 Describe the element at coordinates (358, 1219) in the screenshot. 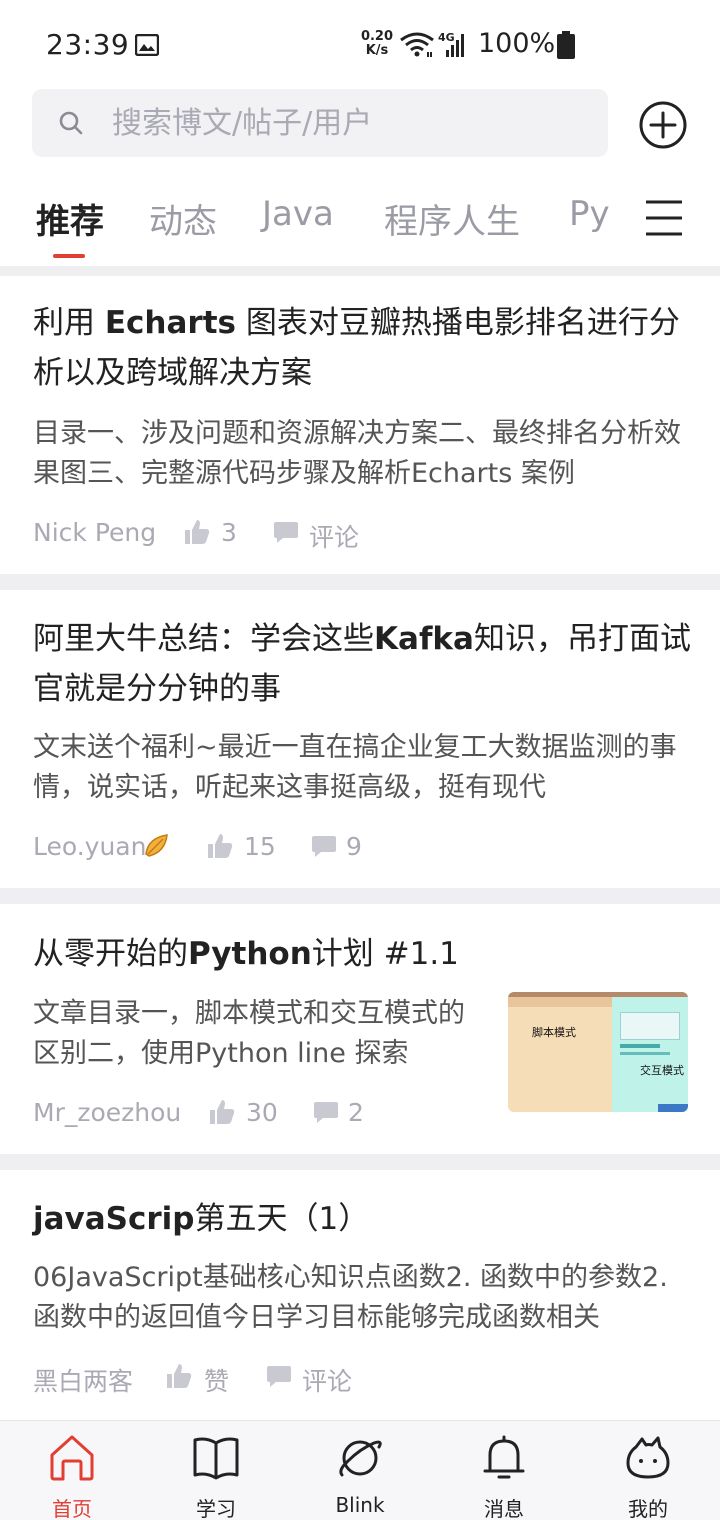

I see `article-title: javaScrip第五天（1）` at that location.